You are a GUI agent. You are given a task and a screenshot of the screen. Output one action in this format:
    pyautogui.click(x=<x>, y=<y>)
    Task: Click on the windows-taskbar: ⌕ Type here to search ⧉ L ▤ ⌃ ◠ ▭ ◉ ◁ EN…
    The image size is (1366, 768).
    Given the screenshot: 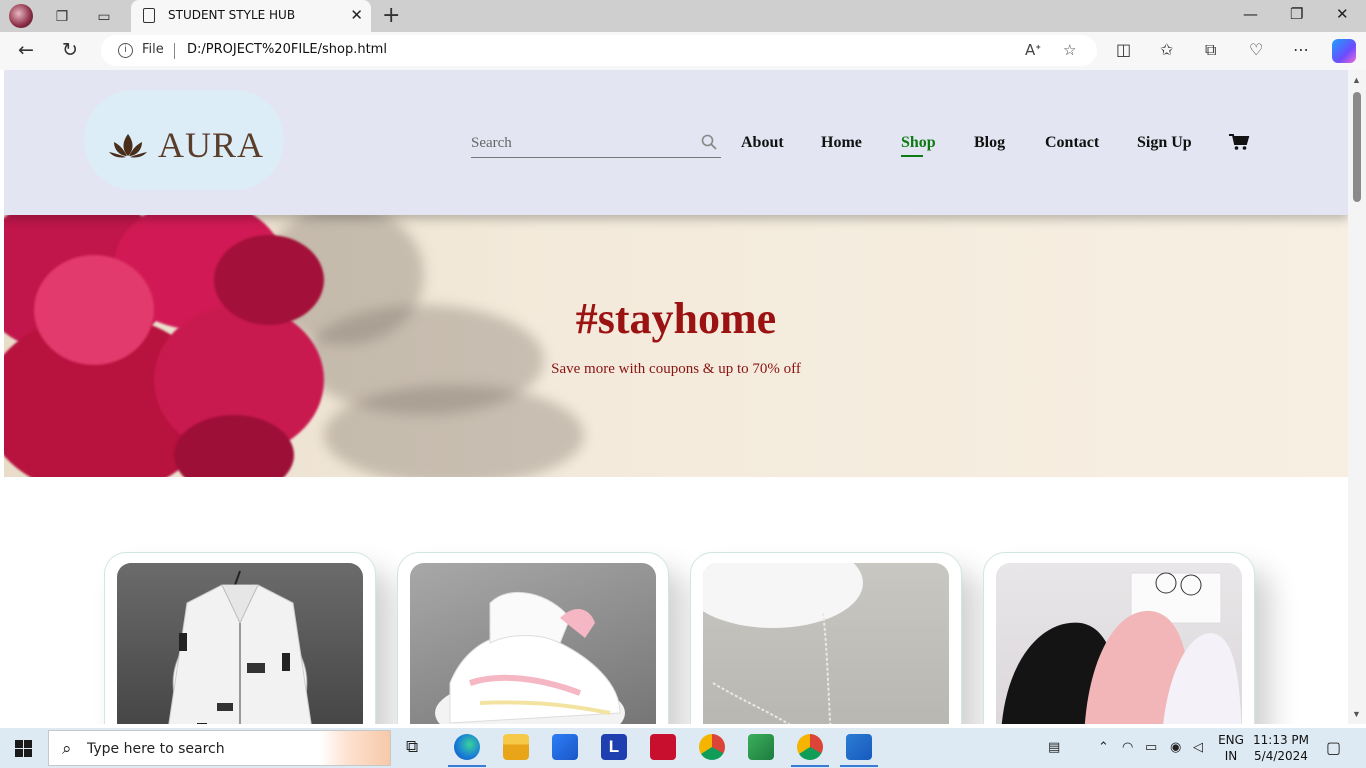 What is the action you would take?
    pyautogui.click(x=683, y=748)
    